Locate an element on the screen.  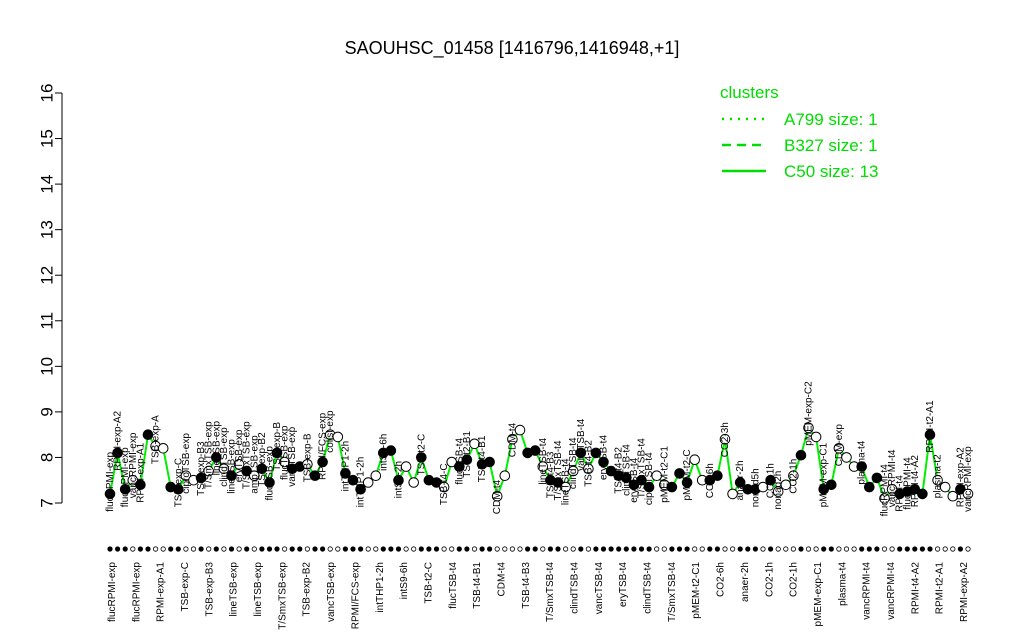
point-label: vancTSB-exp is located at coordinates (292, 456).